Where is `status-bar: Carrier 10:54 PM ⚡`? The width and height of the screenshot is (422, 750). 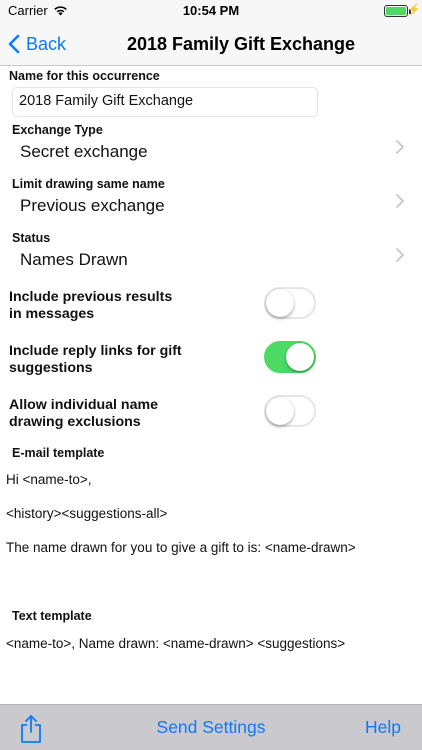
status-bar: Carrier 10:54 PM ⚡ is located at coordinates (211, 11).